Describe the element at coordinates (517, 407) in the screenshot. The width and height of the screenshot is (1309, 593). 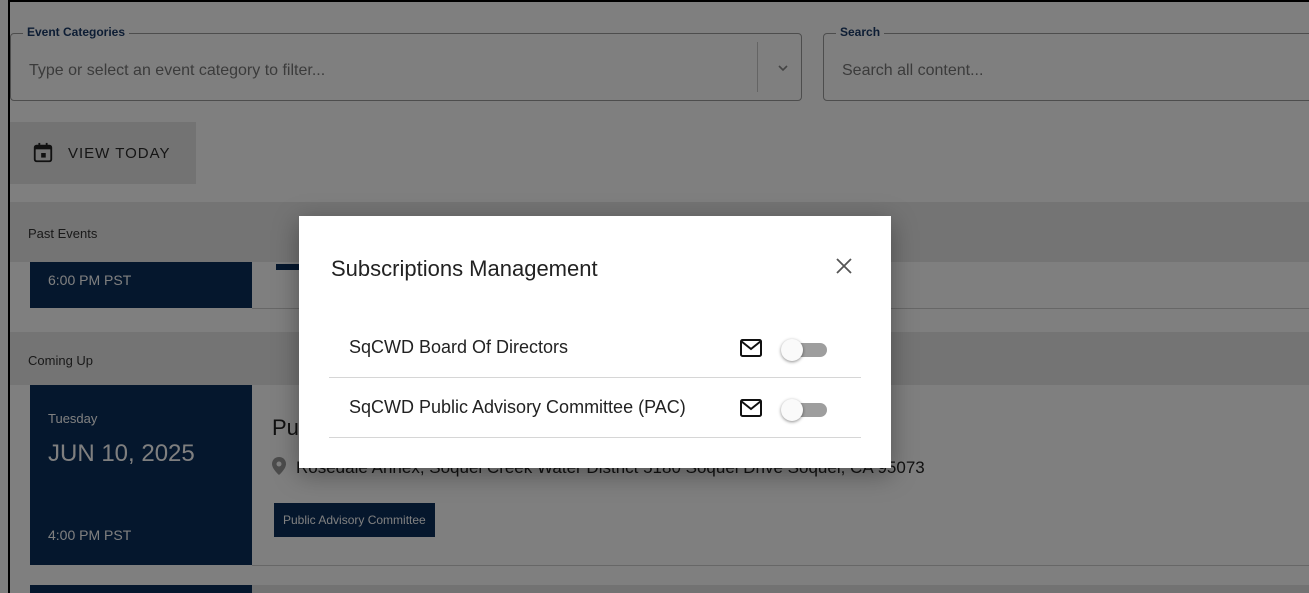
I see `subscription-label: SqCWD Public Advisory Committee (PAC)` at that location.